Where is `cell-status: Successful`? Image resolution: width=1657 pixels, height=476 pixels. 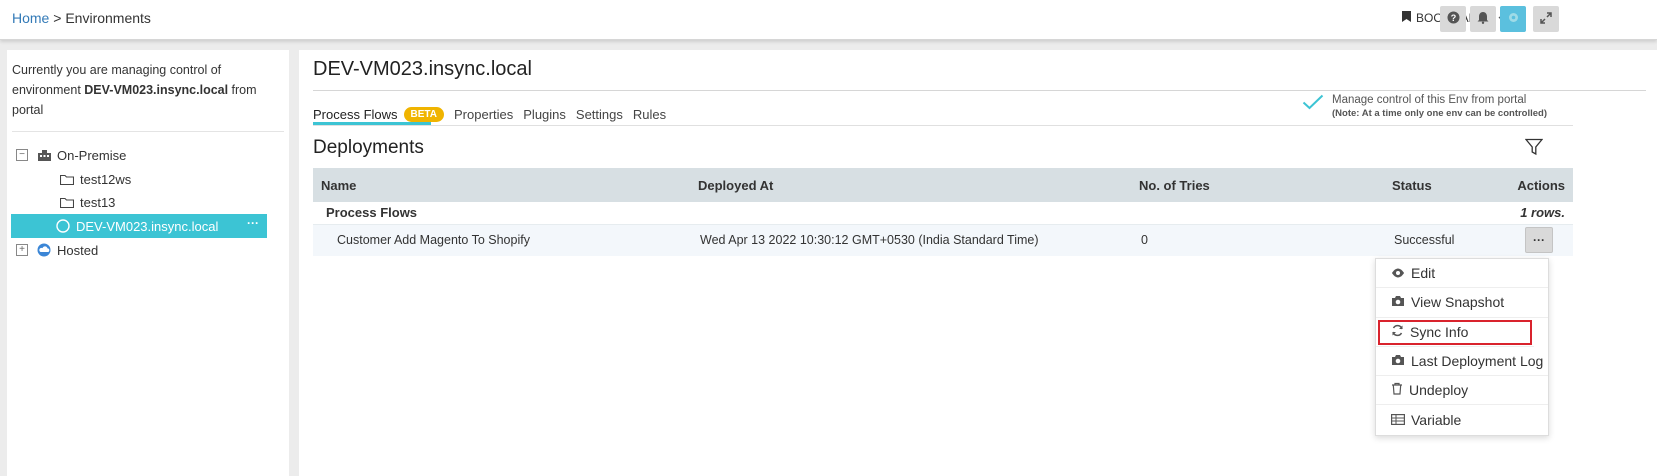 cell-status: Successful is located at coordinates (1443, 240).